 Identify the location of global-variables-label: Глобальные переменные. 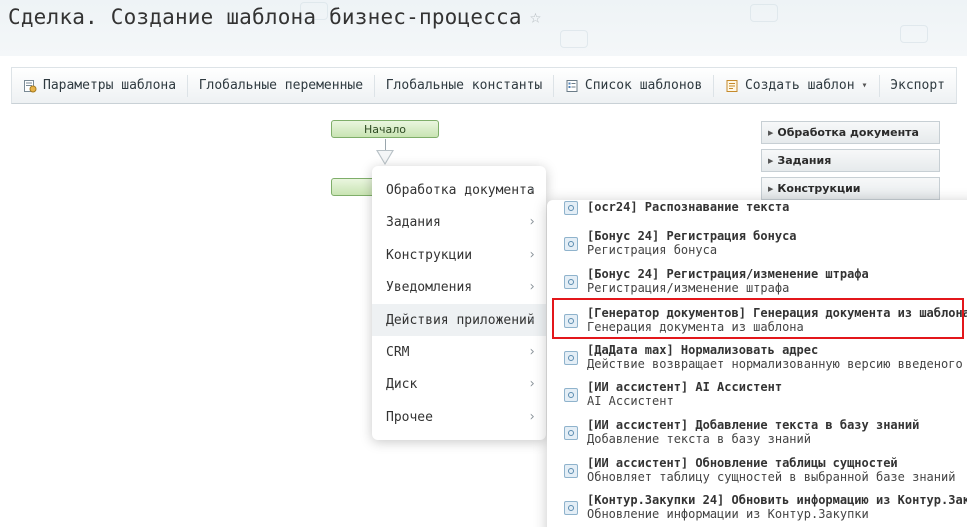
(281, 85).